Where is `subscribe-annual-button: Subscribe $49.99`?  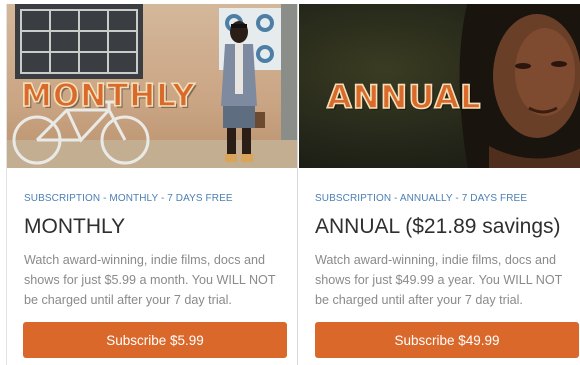 subscribe-annual-button: Subscribe $49.99 is located at coordinates (447, 340).